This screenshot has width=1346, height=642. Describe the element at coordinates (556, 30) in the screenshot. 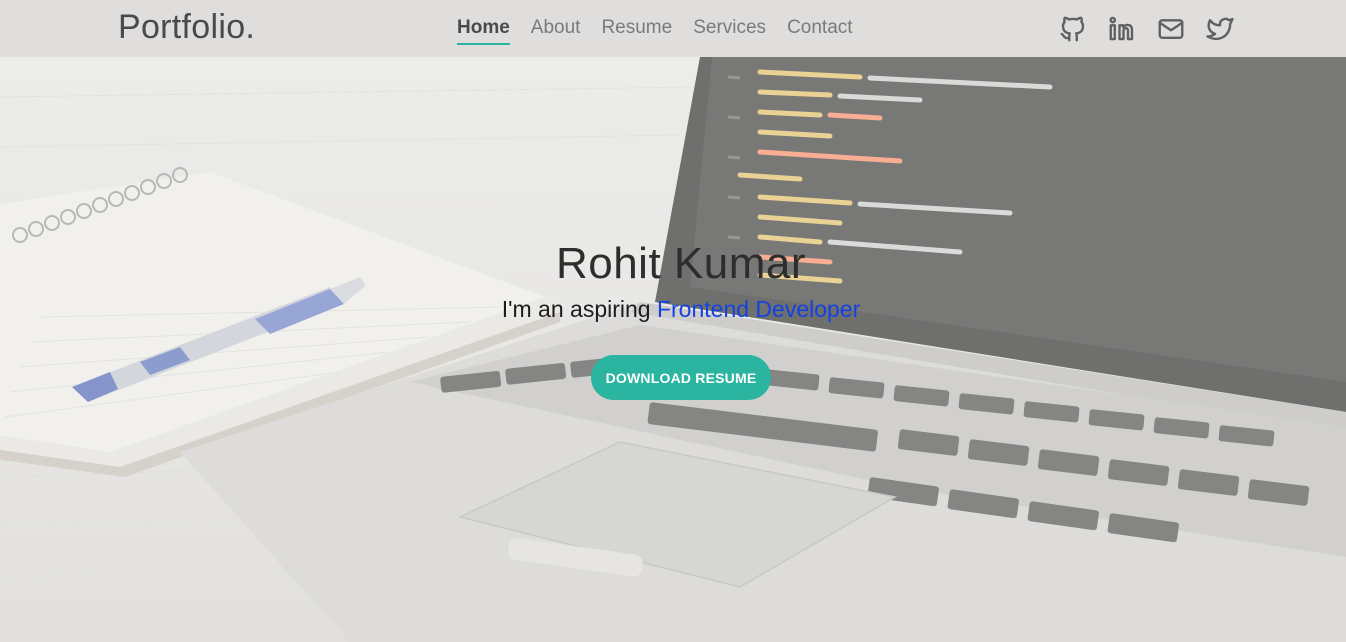

I see `nav-item-about: About` at that location.